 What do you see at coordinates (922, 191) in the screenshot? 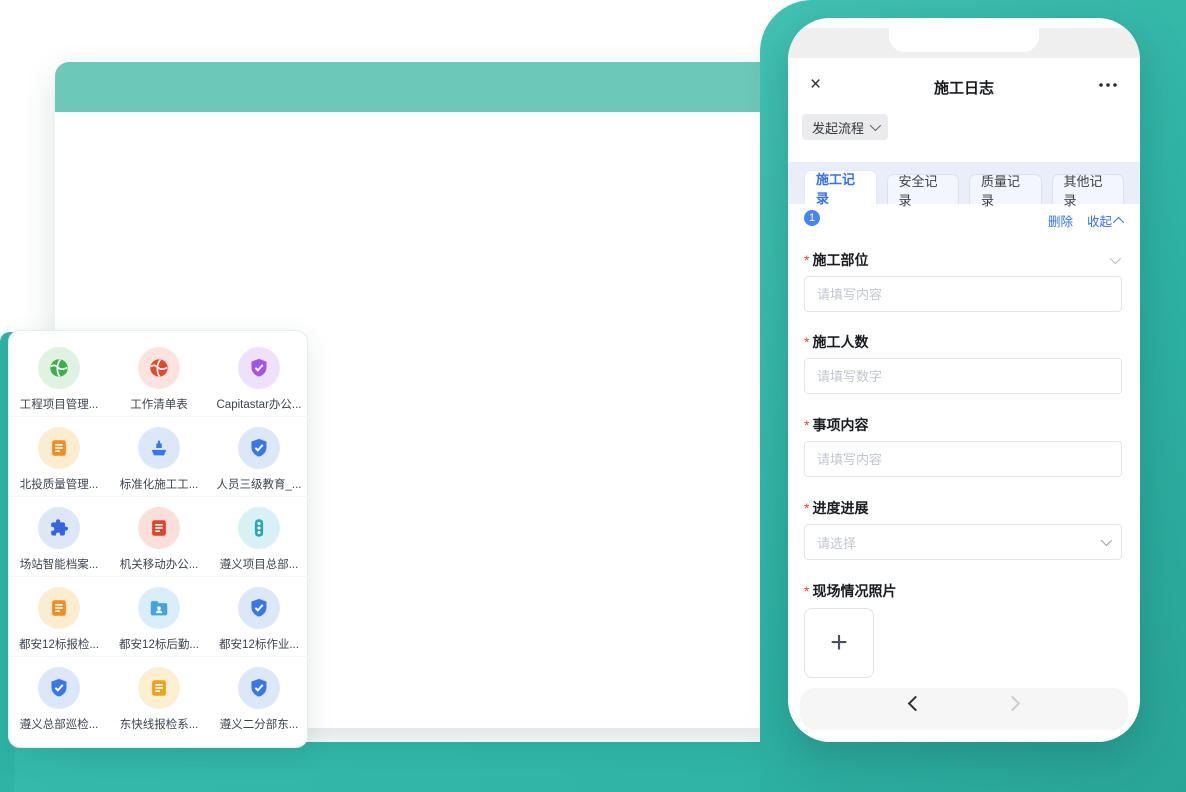
I see `phone-tab-item: 安全记录` at bounding box center [922, 191].